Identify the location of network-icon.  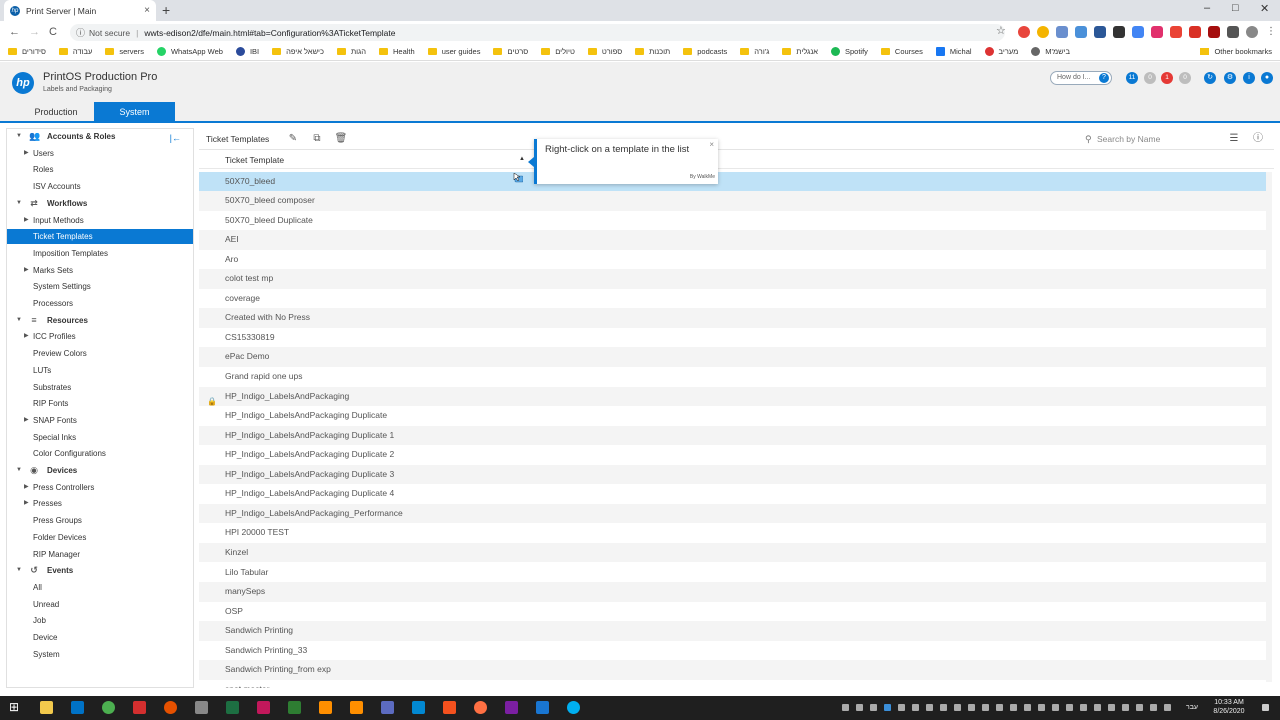
(1139, 707).